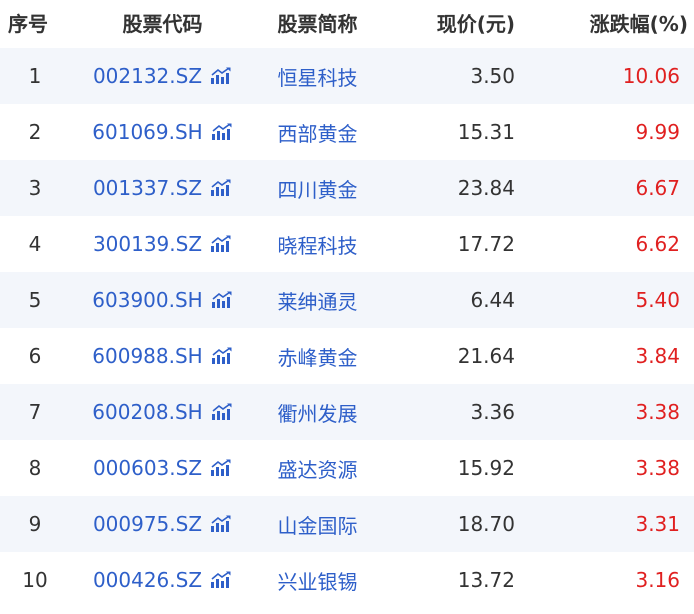  Describe the element at coordinates (28, 23) in the screenshot. I see `header-index: 序号` at that location.